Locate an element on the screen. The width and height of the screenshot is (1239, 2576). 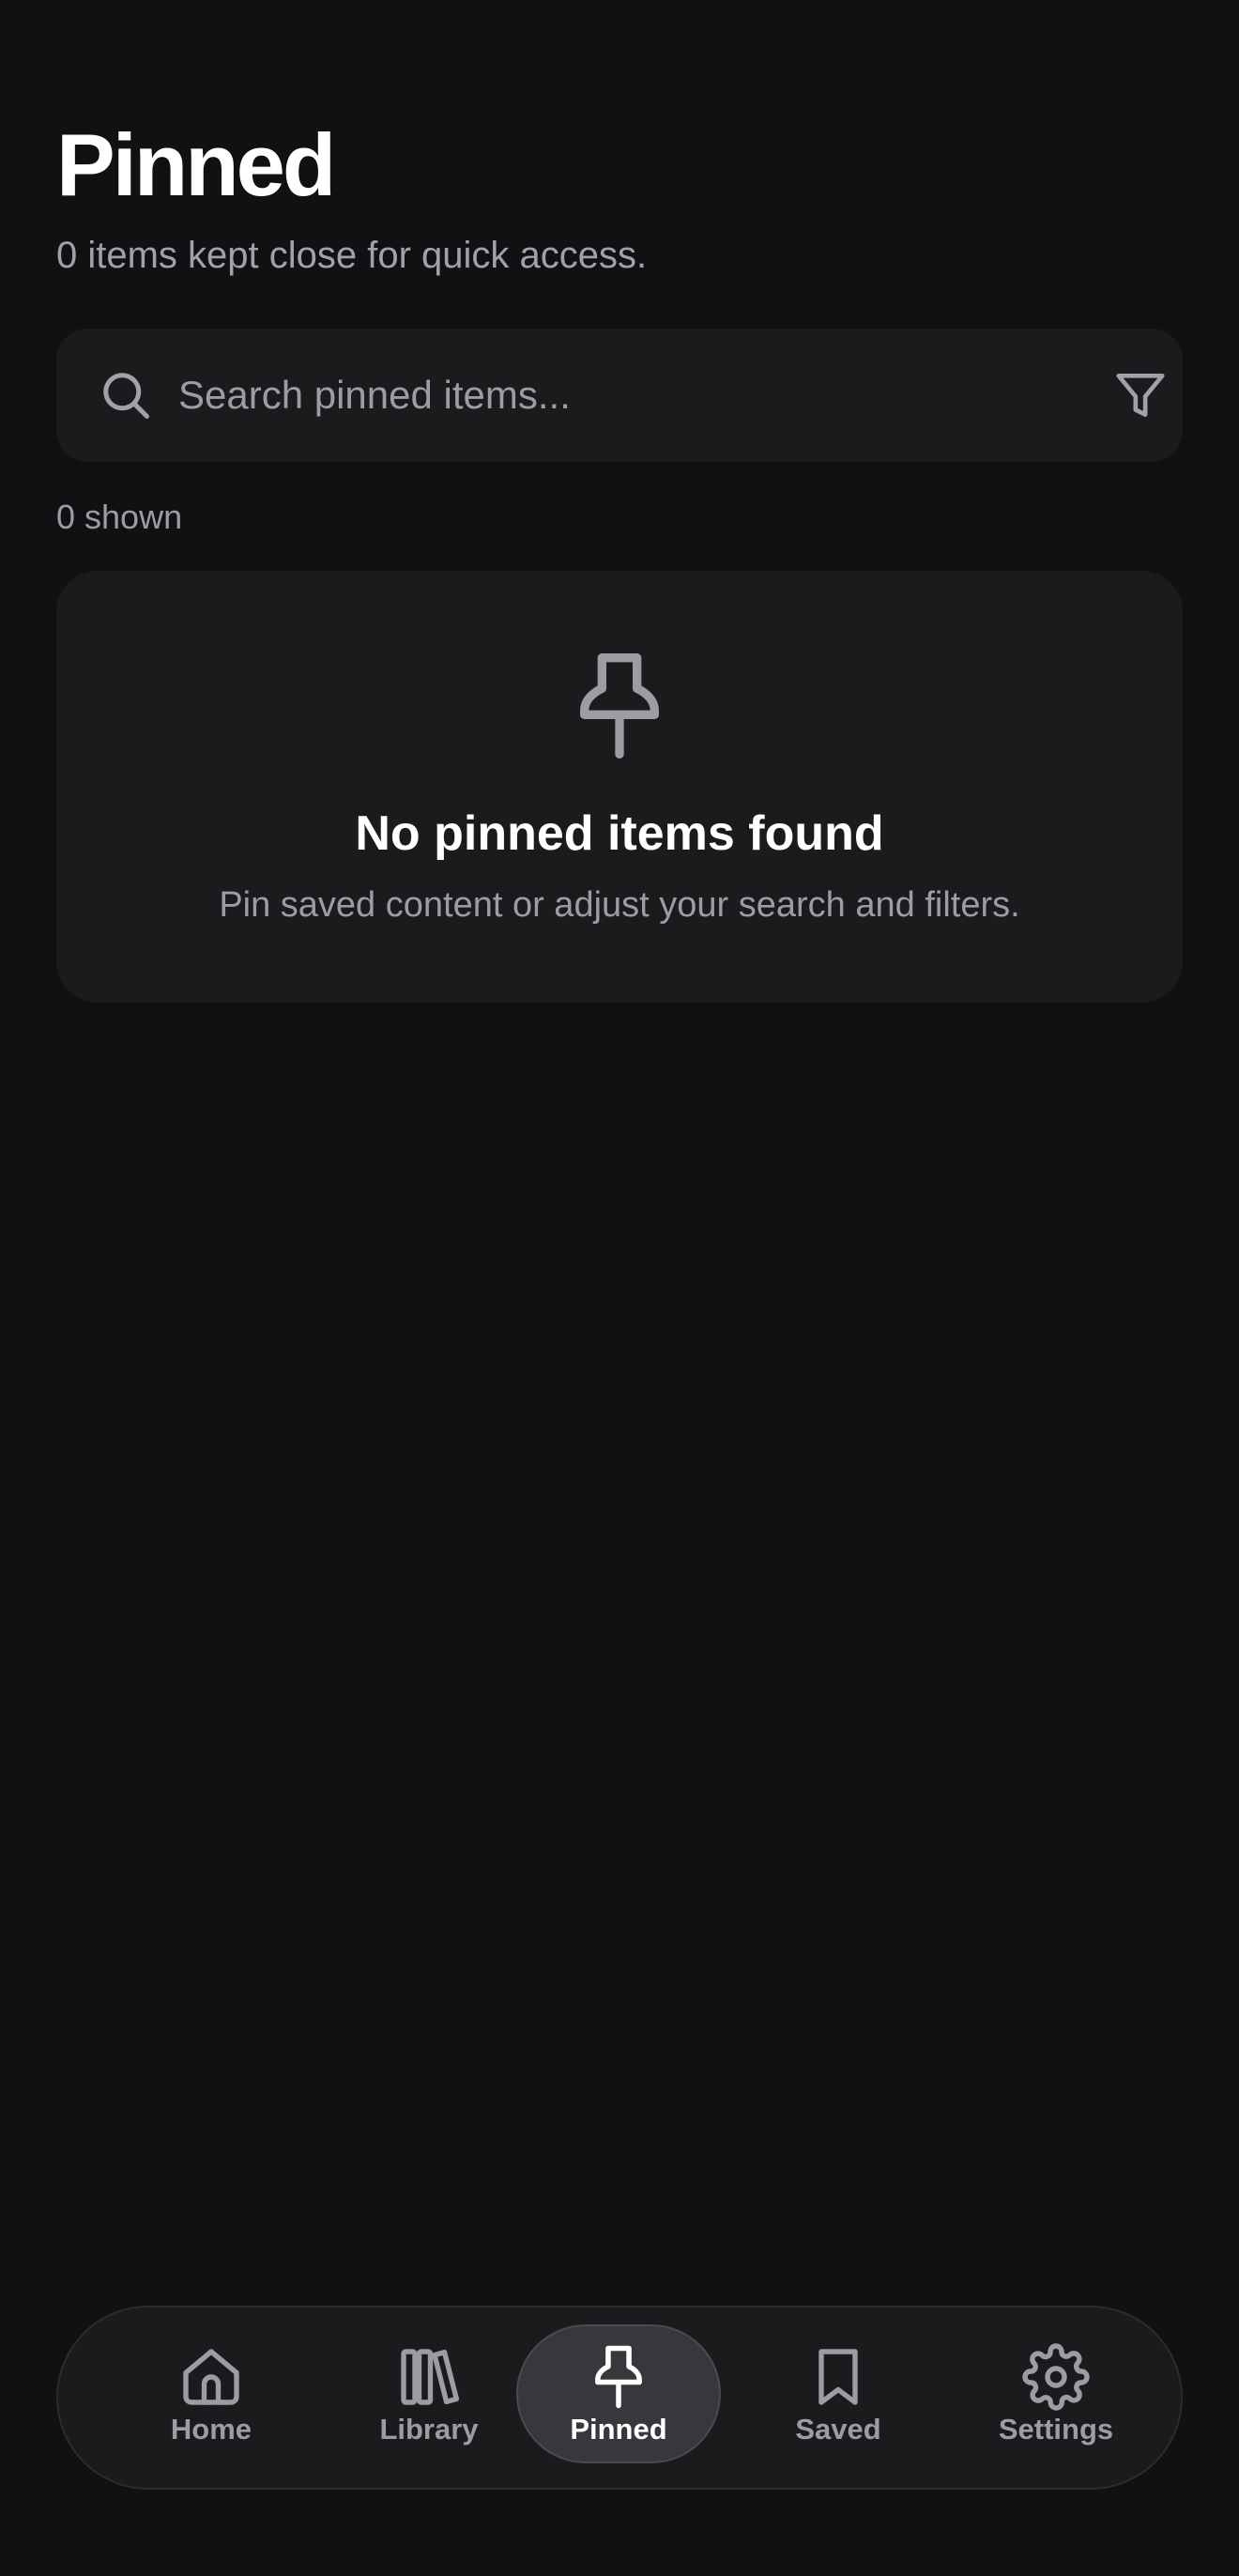
search-input is located at coordinates (638, 396).